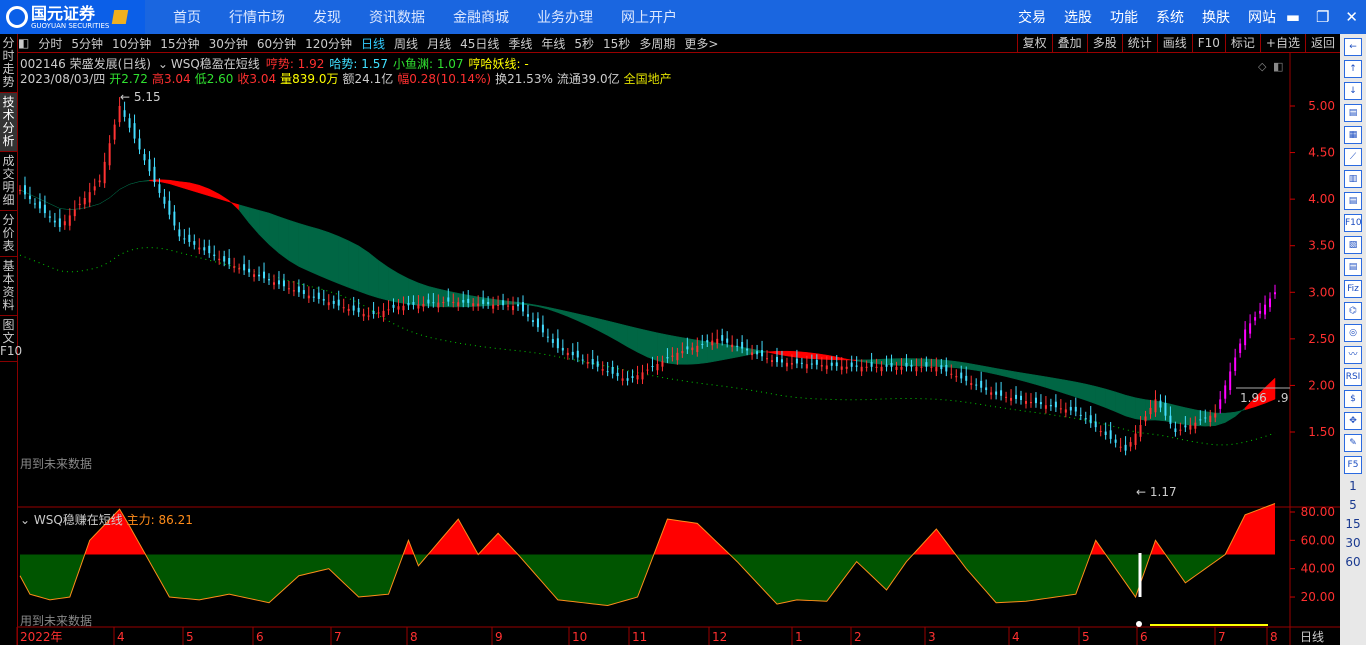 This screenshot has width=1366, height=645. Describe the element at coordinates (1170, 17) in the screenshot. I see `top-menu-item: 系统` at that location.